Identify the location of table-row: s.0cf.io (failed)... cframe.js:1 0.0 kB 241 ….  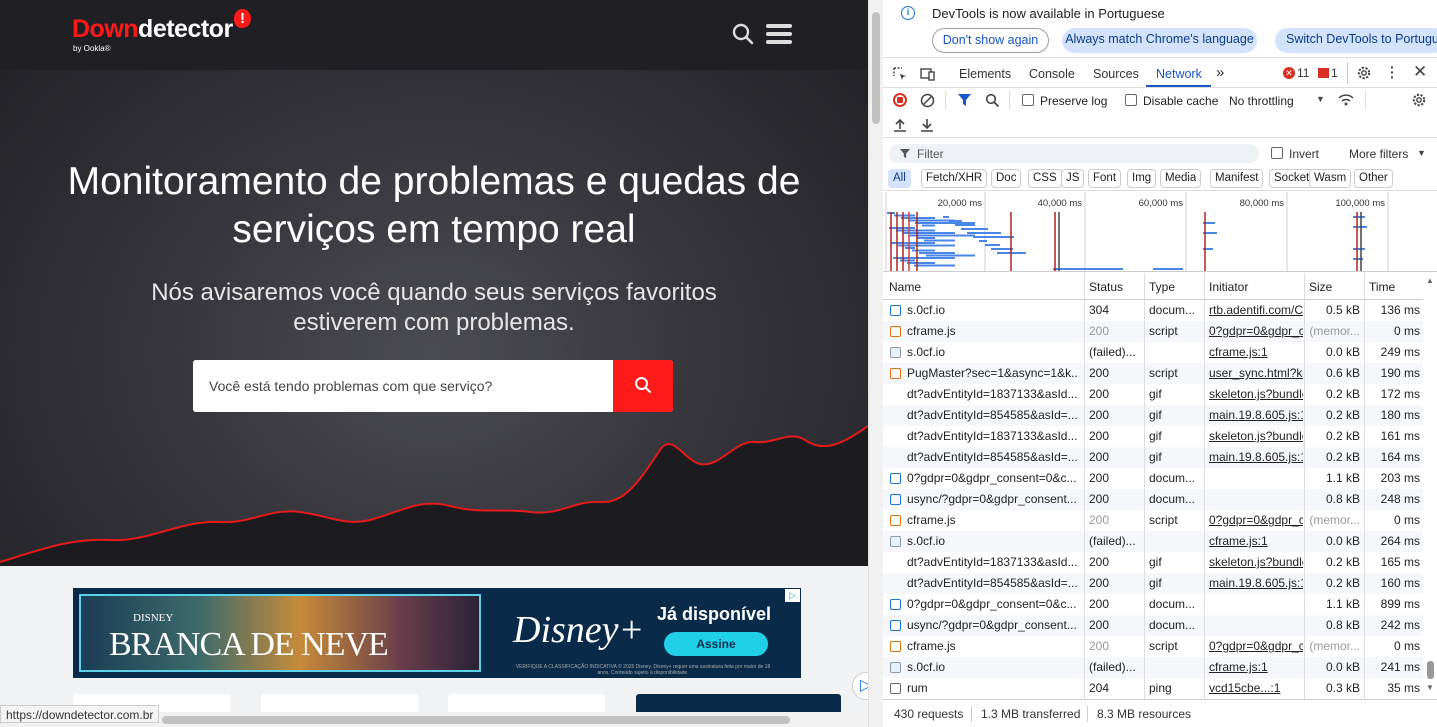
(1153, 667).